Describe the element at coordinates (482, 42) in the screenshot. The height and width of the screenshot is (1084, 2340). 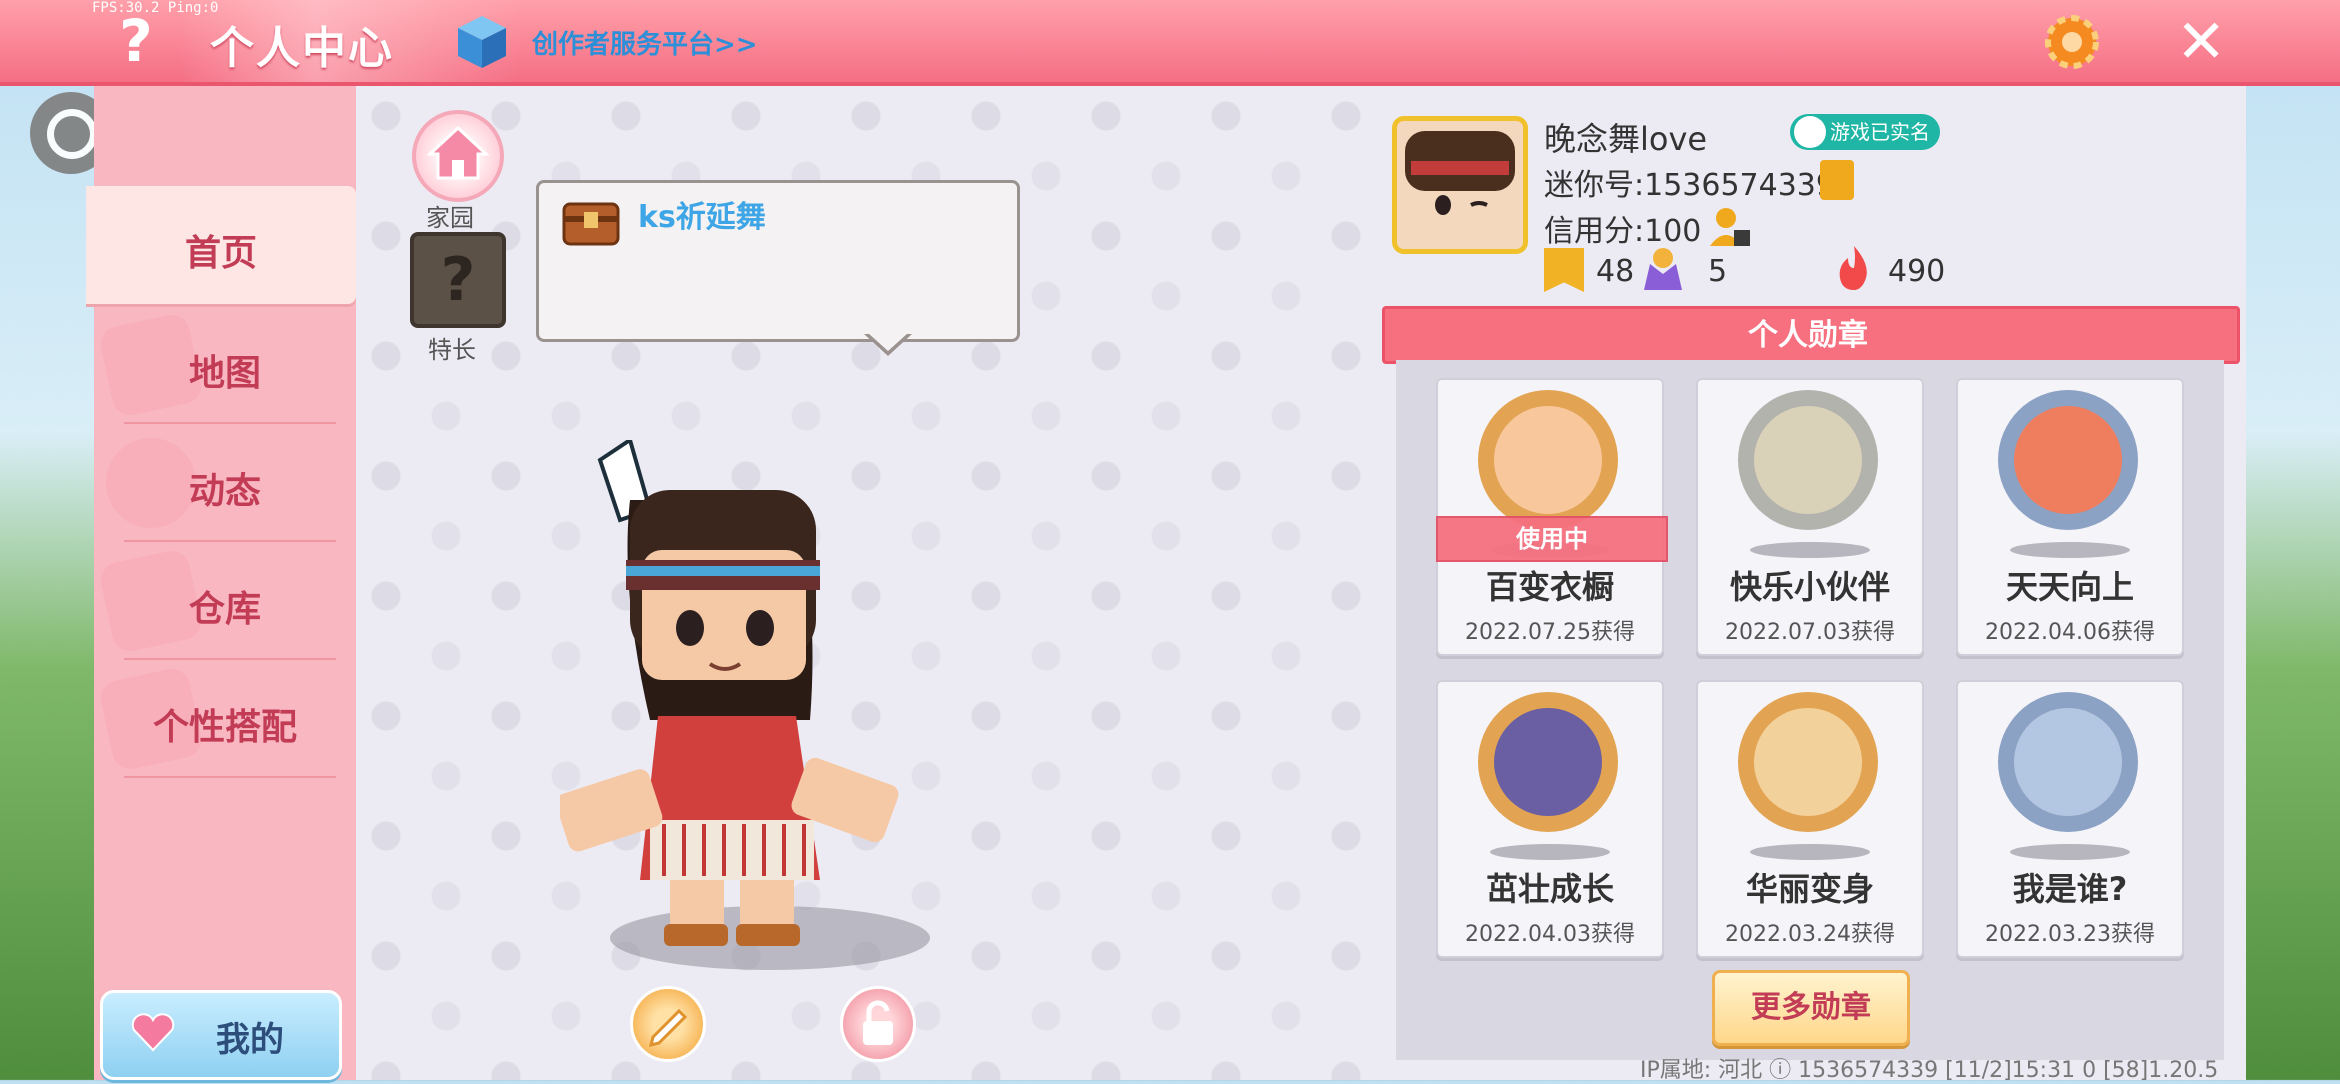
I see `cube-icon` at that location.